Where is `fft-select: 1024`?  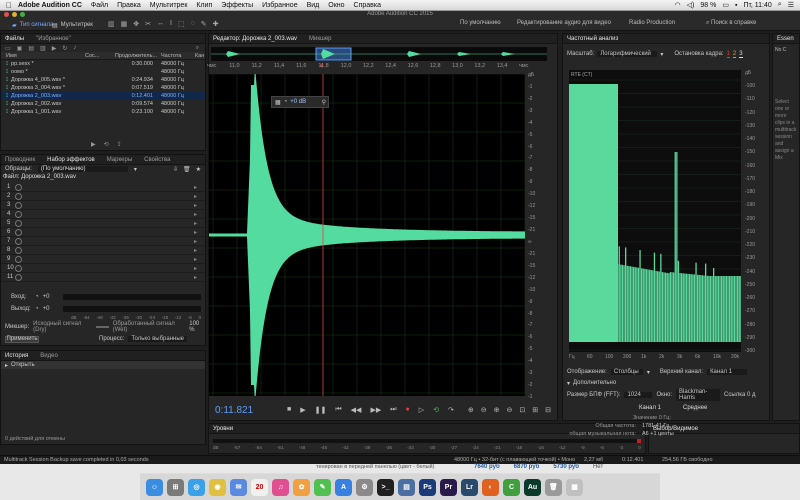 fft-select: 1024 is located at coordinates (638, 395).